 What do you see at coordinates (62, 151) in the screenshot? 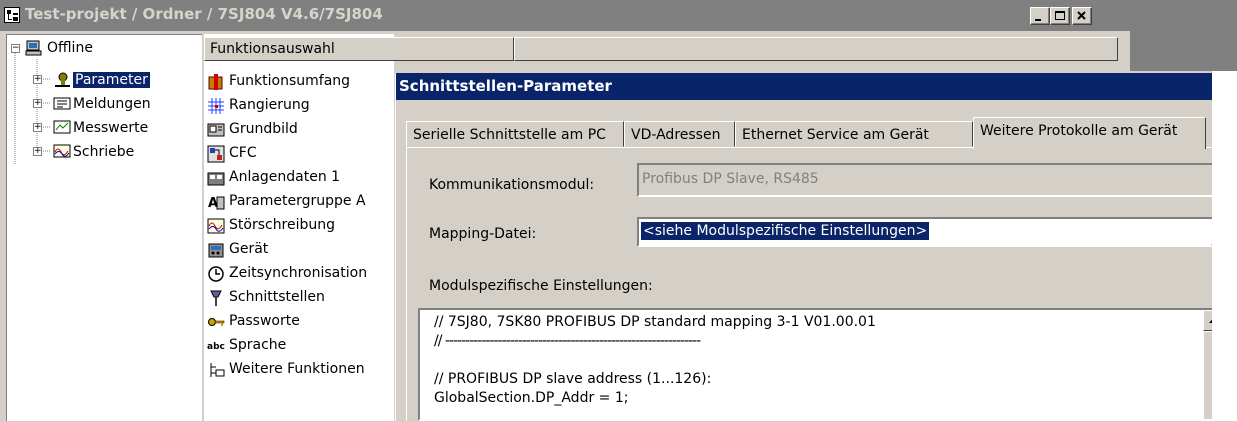
I see `chart-records-icon` at bounding box center [62, 151].